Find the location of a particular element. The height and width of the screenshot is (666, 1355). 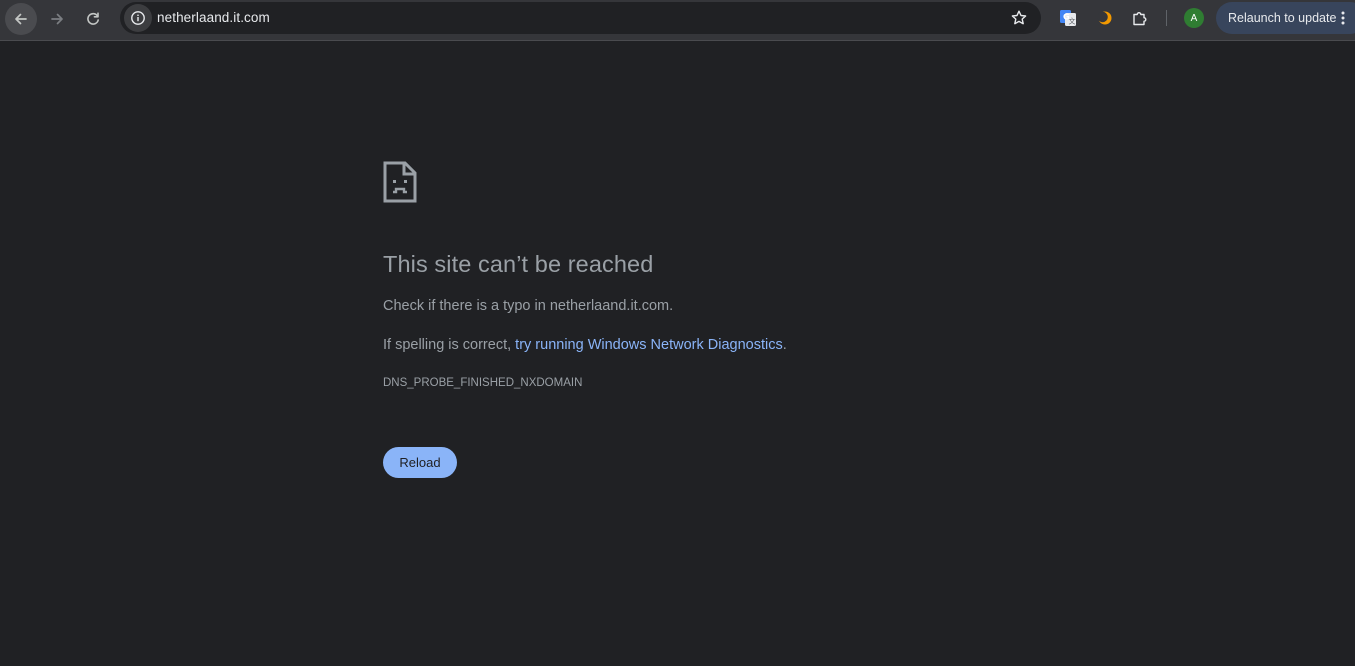

back-button is located at coordinates (21, 19).